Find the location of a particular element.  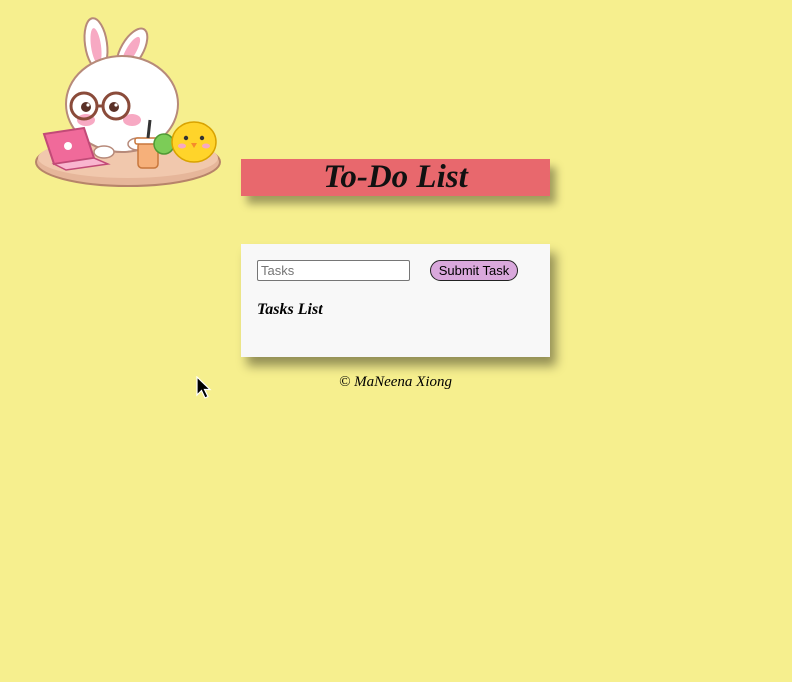

bunny-laptop-illustration is located at coordinates (128, 102).